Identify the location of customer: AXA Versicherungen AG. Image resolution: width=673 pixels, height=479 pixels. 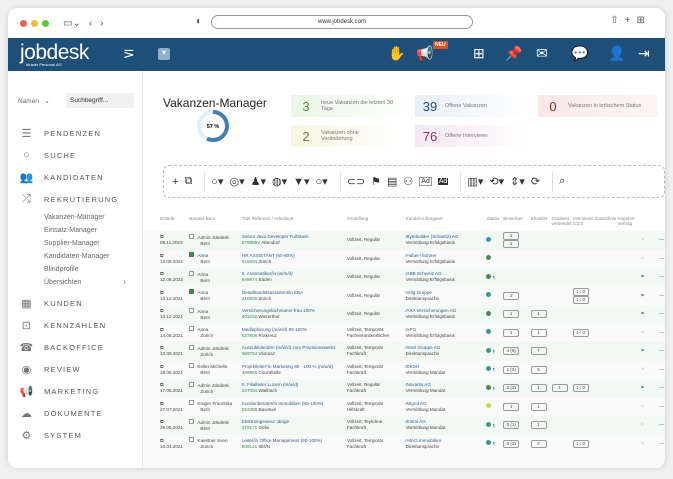
(431, 310).